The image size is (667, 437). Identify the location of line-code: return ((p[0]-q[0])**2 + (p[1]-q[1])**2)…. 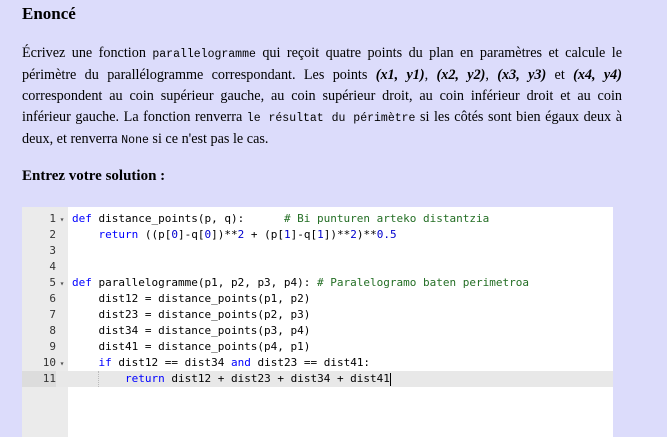
(234, 235).